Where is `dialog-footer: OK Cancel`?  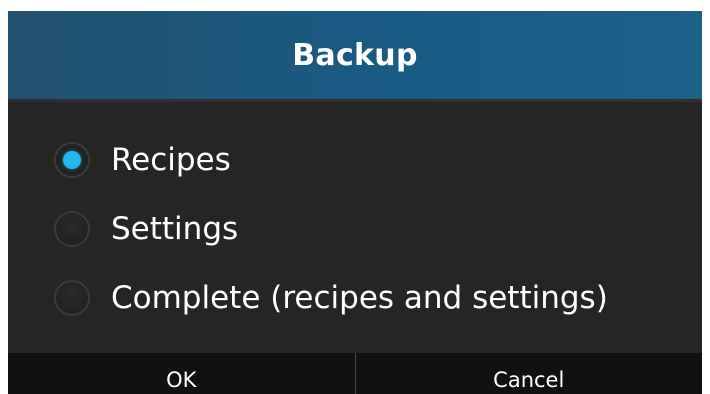 dialog-footer: OK Cancel is located at coordinates (355, 373).